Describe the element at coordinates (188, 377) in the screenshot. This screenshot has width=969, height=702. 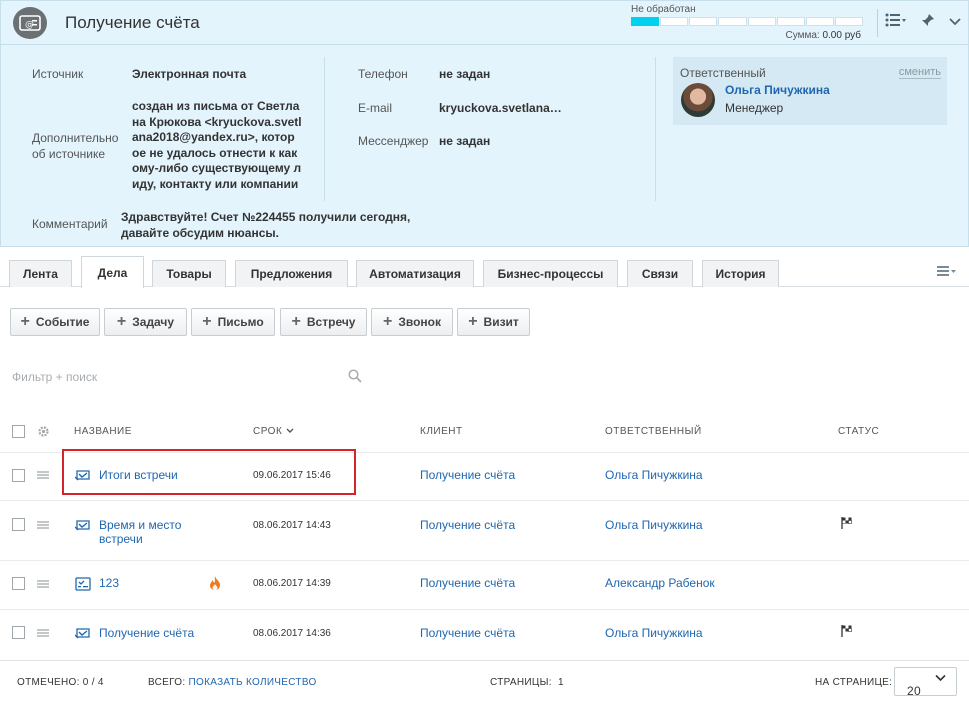
I see `search-input` at that location.